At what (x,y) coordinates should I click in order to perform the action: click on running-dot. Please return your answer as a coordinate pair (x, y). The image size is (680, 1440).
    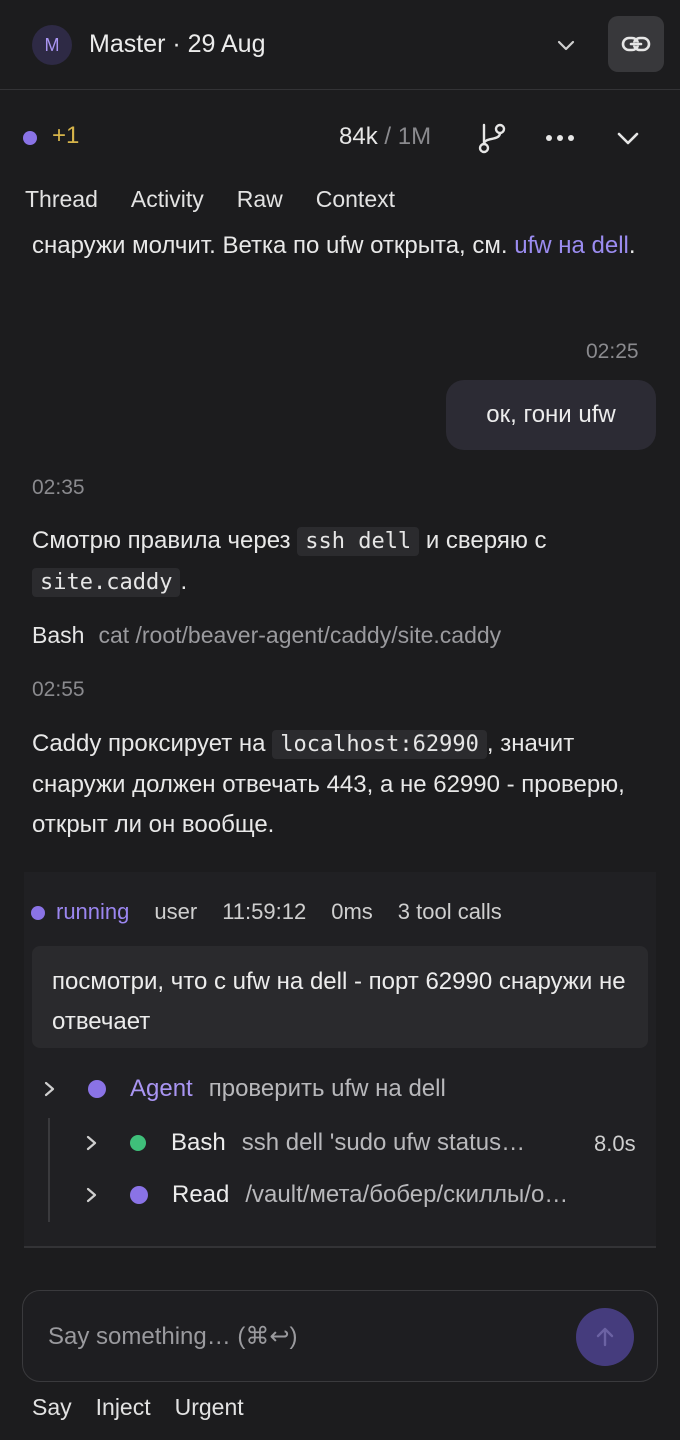
    Looking at the image, I should click on (38, 913).